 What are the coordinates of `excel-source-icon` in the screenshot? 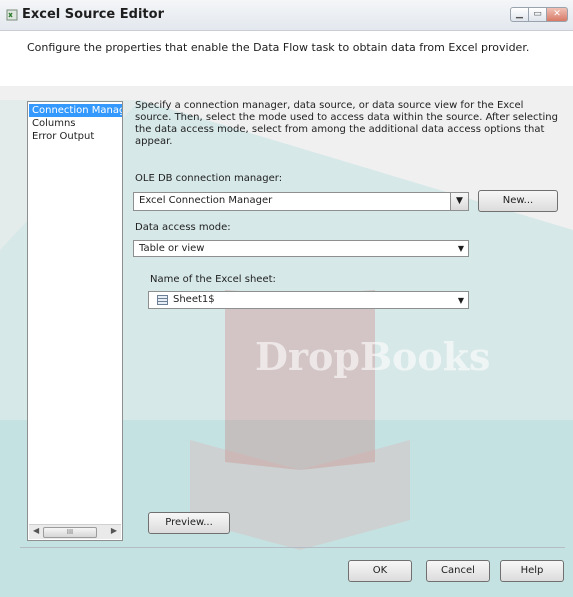 It's located at (12, 15).